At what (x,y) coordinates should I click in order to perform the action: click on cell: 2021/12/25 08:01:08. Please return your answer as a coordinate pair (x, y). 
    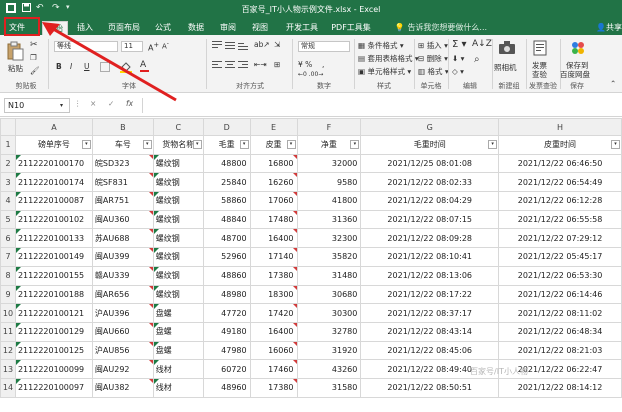
    Looking at the image, I should click on (430, 163).